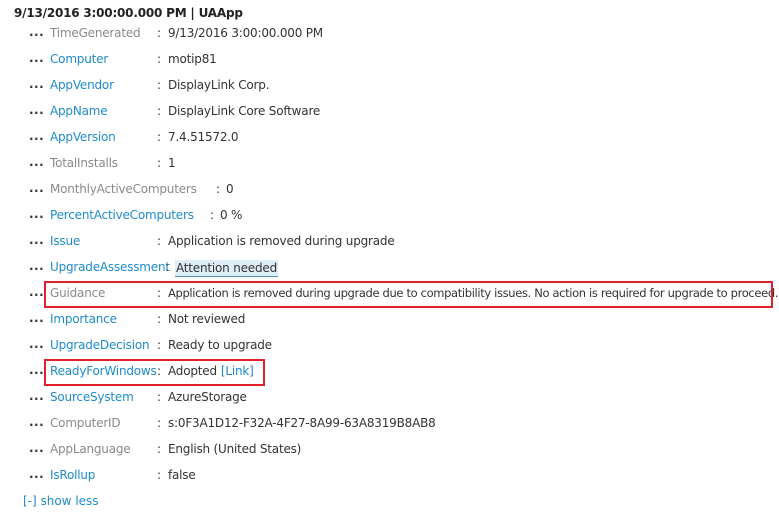 This screenshot has height=519, width=779. I want to click on field-name-upgradeassessment: UpgradeAssessment, so click(110, 267).